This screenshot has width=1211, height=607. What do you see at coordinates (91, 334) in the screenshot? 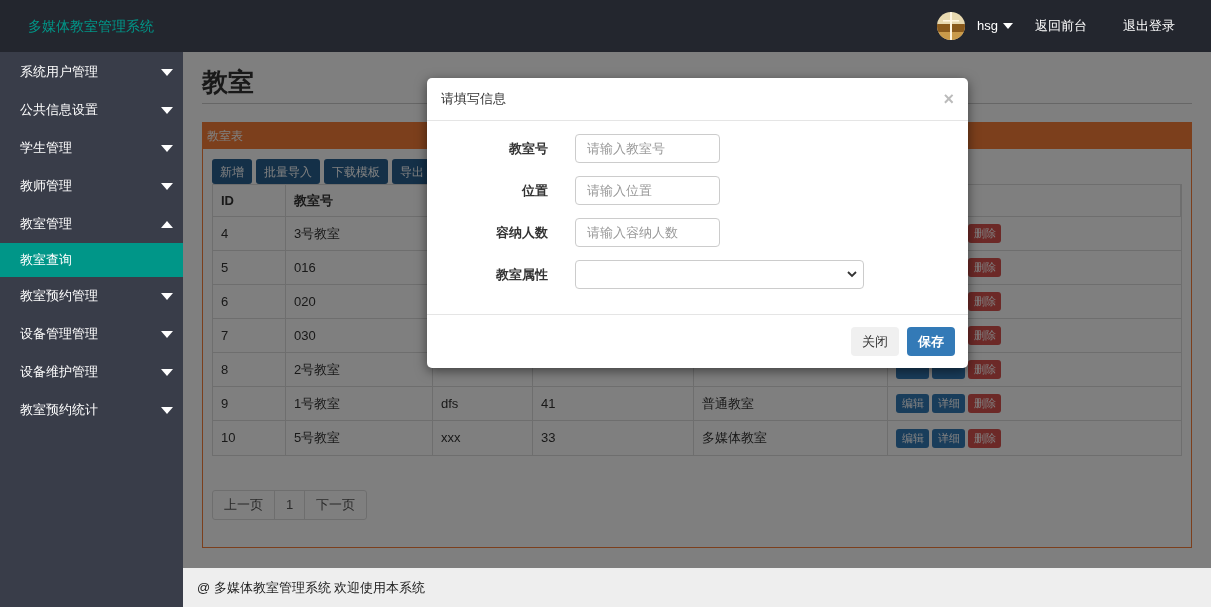
I see `sidebar-item: 设备管理管理` at bounding box center [91, 334].